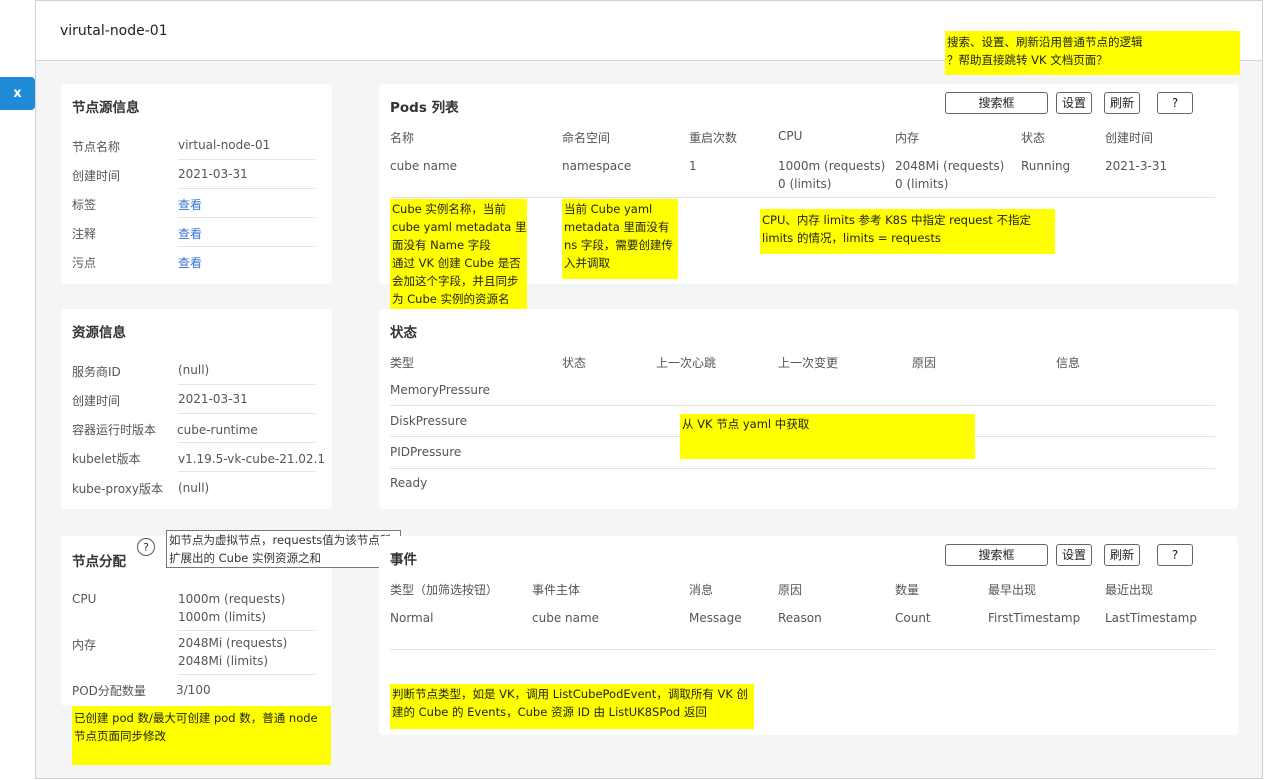  Describe the element at coordinates (194, 488) in the screenshot. I see `kube-proxy-version-value: (null)` at that location.